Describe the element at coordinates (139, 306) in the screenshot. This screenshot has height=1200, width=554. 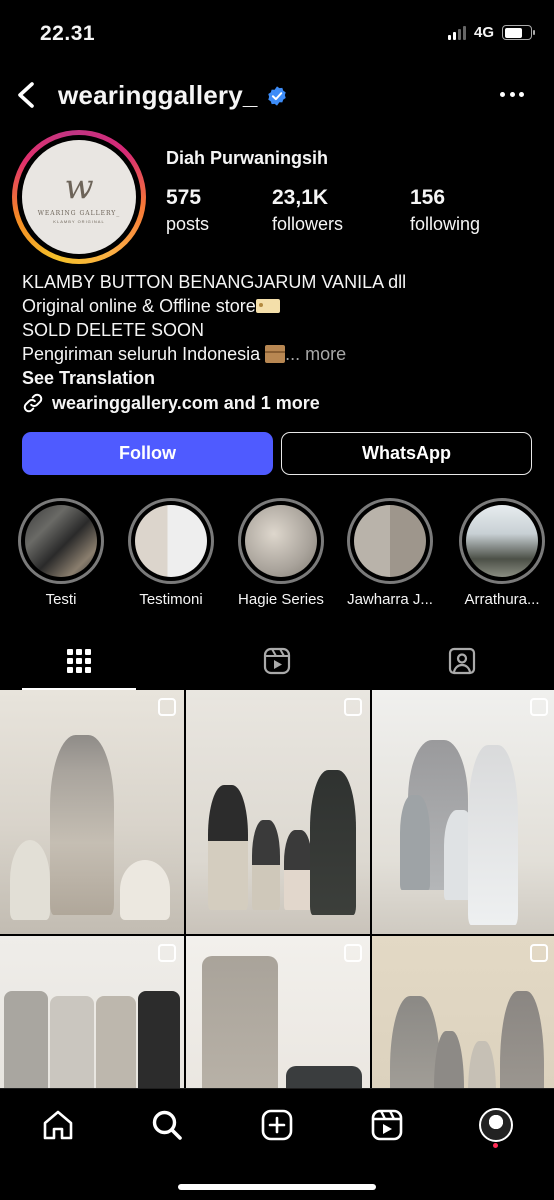
I see `bio-line-2: Original online & Offline store` at that location.